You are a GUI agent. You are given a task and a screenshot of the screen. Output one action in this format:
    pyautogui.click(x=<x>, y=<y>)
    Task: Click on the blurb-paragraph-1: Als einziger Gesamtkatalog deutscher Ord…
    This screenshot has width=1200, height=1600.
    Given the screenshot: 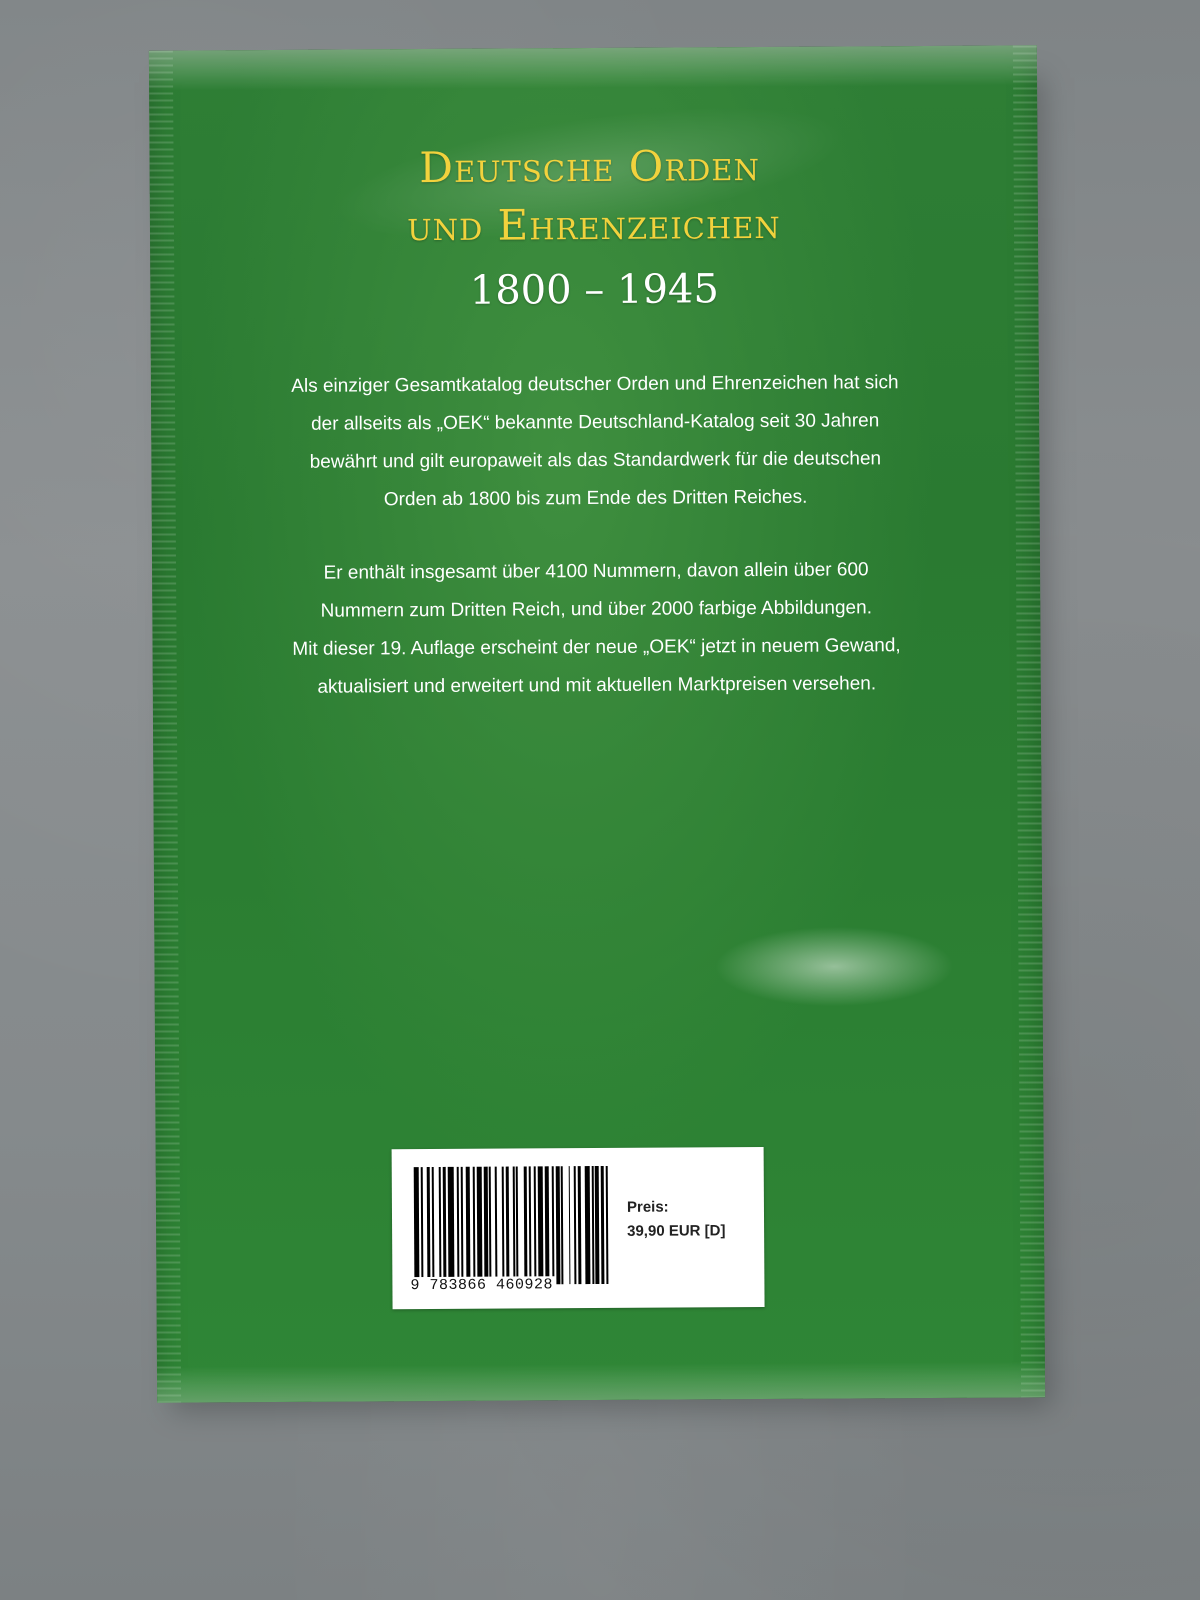 What is the action you would take?
    pyautogui.click(x=595, y=442)
    